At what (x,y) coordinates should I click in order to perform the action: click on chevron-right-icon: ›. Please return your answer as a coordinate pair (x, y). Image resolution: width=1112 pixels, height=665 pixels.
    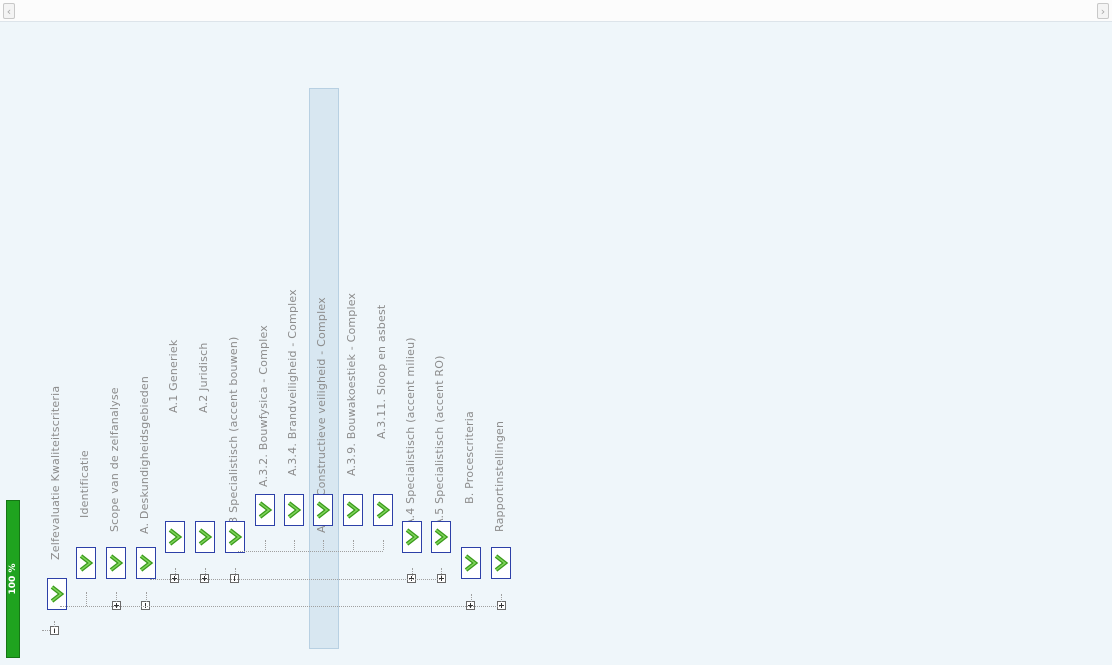
    Looking at the image, I should click on (1103, 11).